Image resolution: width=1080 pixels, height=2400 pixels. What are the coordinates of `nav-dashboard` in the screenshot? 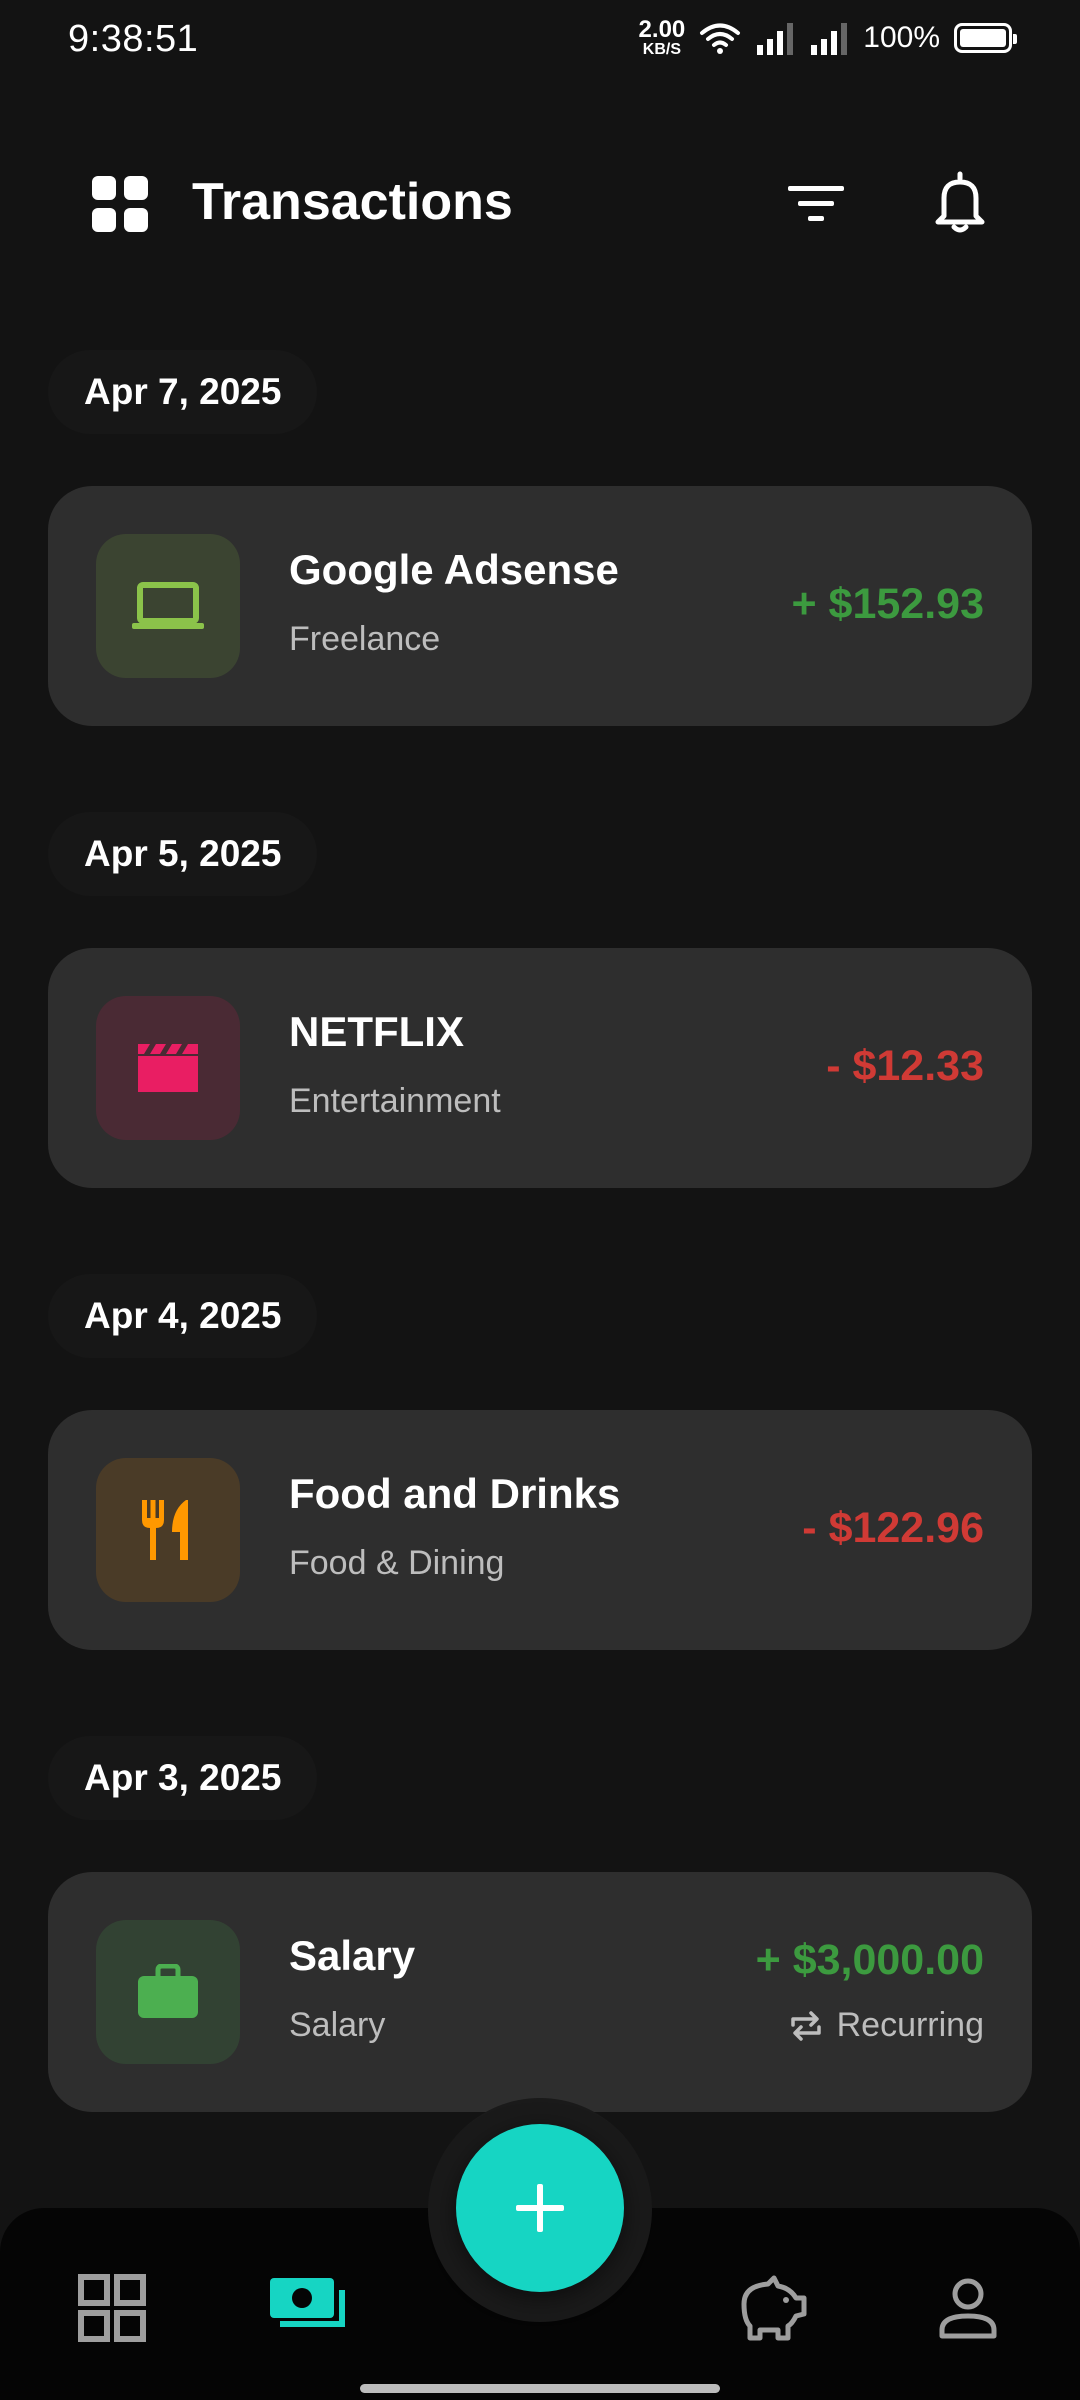 It's located at (112, 2308).